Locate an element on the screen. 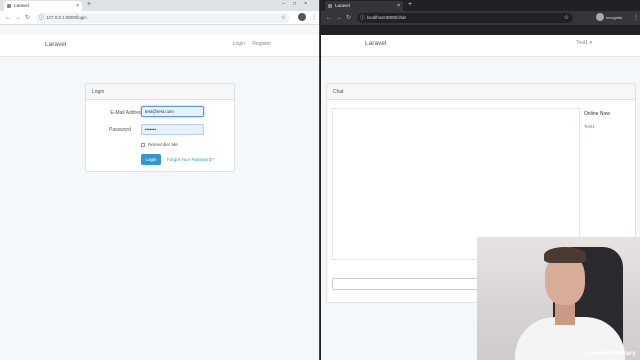 This screenshot has width=640, height=360. password-input: ••••••• is located at coordinates (172, 129).